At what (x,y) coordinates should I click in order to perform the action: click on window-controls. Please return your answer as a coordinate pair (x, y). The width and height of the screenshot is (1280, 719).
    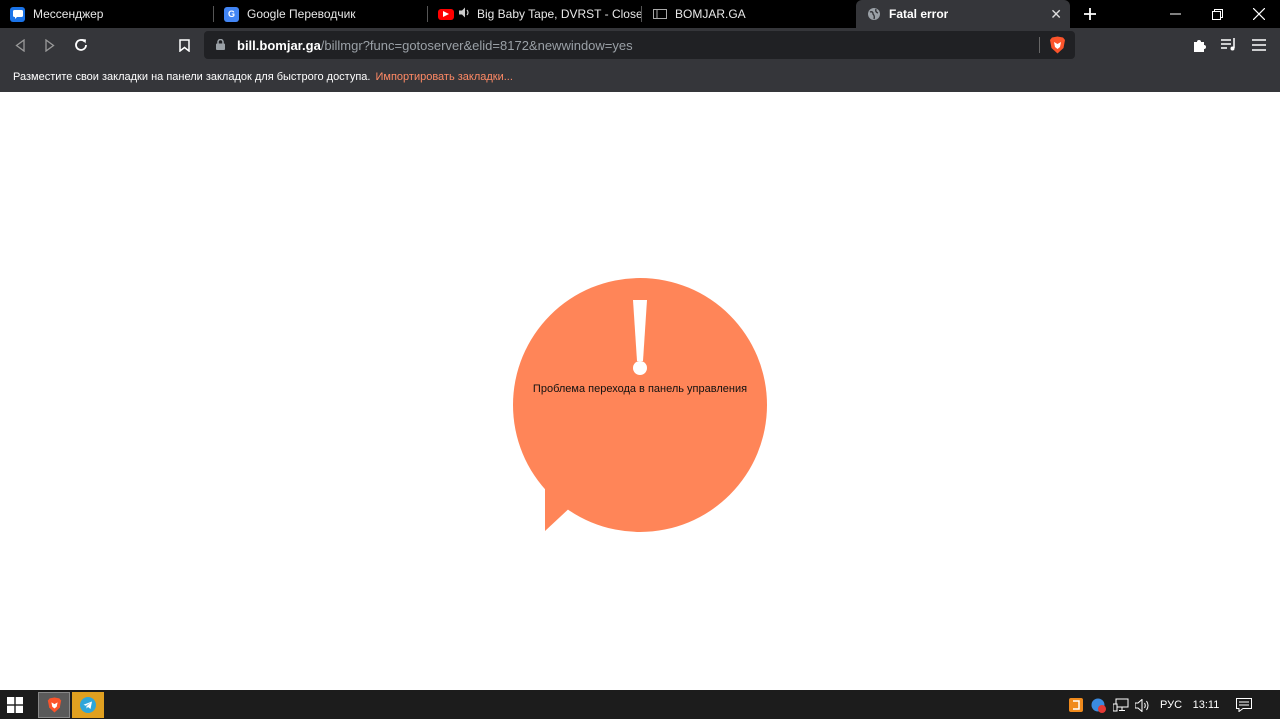
    Looking at the image, I should click on (1217, 14).